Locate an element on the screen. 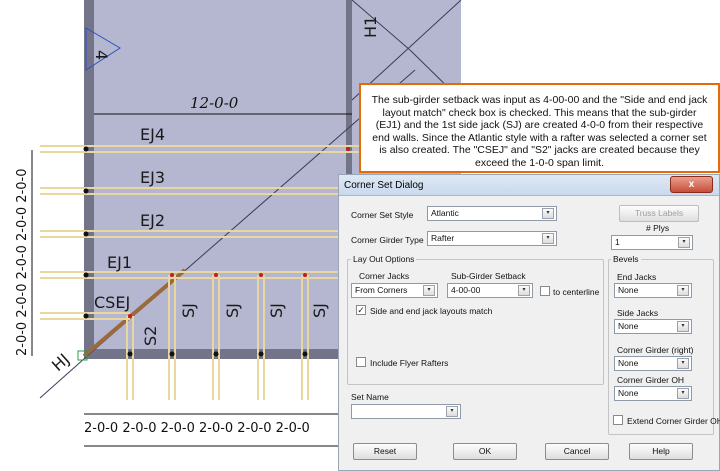 This screenshot has height=471, width=720. include-flyer-label: Include Flyer Rafters is located at coordinates (409, 363).